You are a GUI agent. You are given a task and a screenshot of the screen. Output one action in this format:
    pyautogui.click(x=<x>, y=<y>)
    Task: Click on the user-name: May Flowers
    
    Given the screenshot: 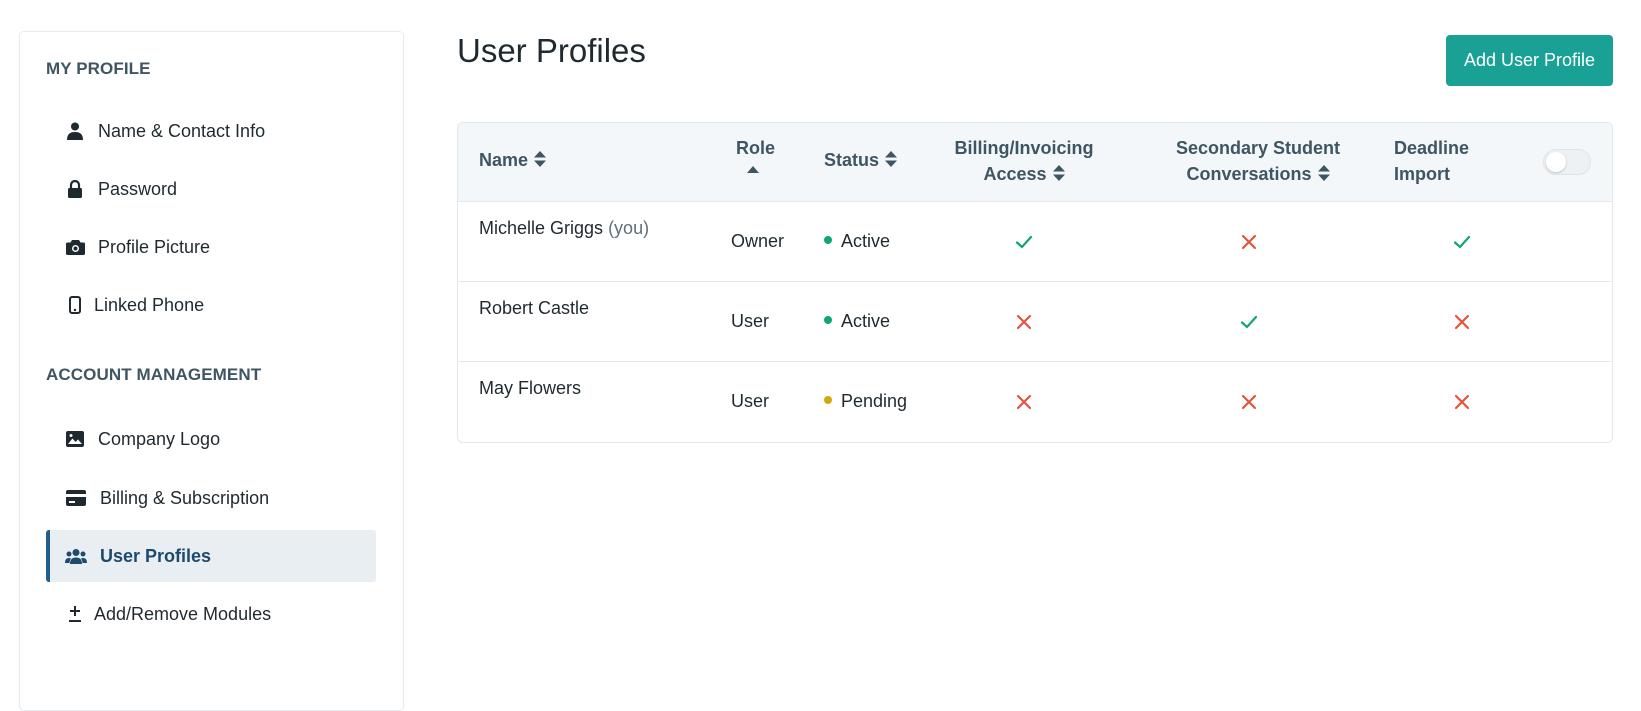 What is the action you would take?
    pyautogui.click(x=530, y=388)
    